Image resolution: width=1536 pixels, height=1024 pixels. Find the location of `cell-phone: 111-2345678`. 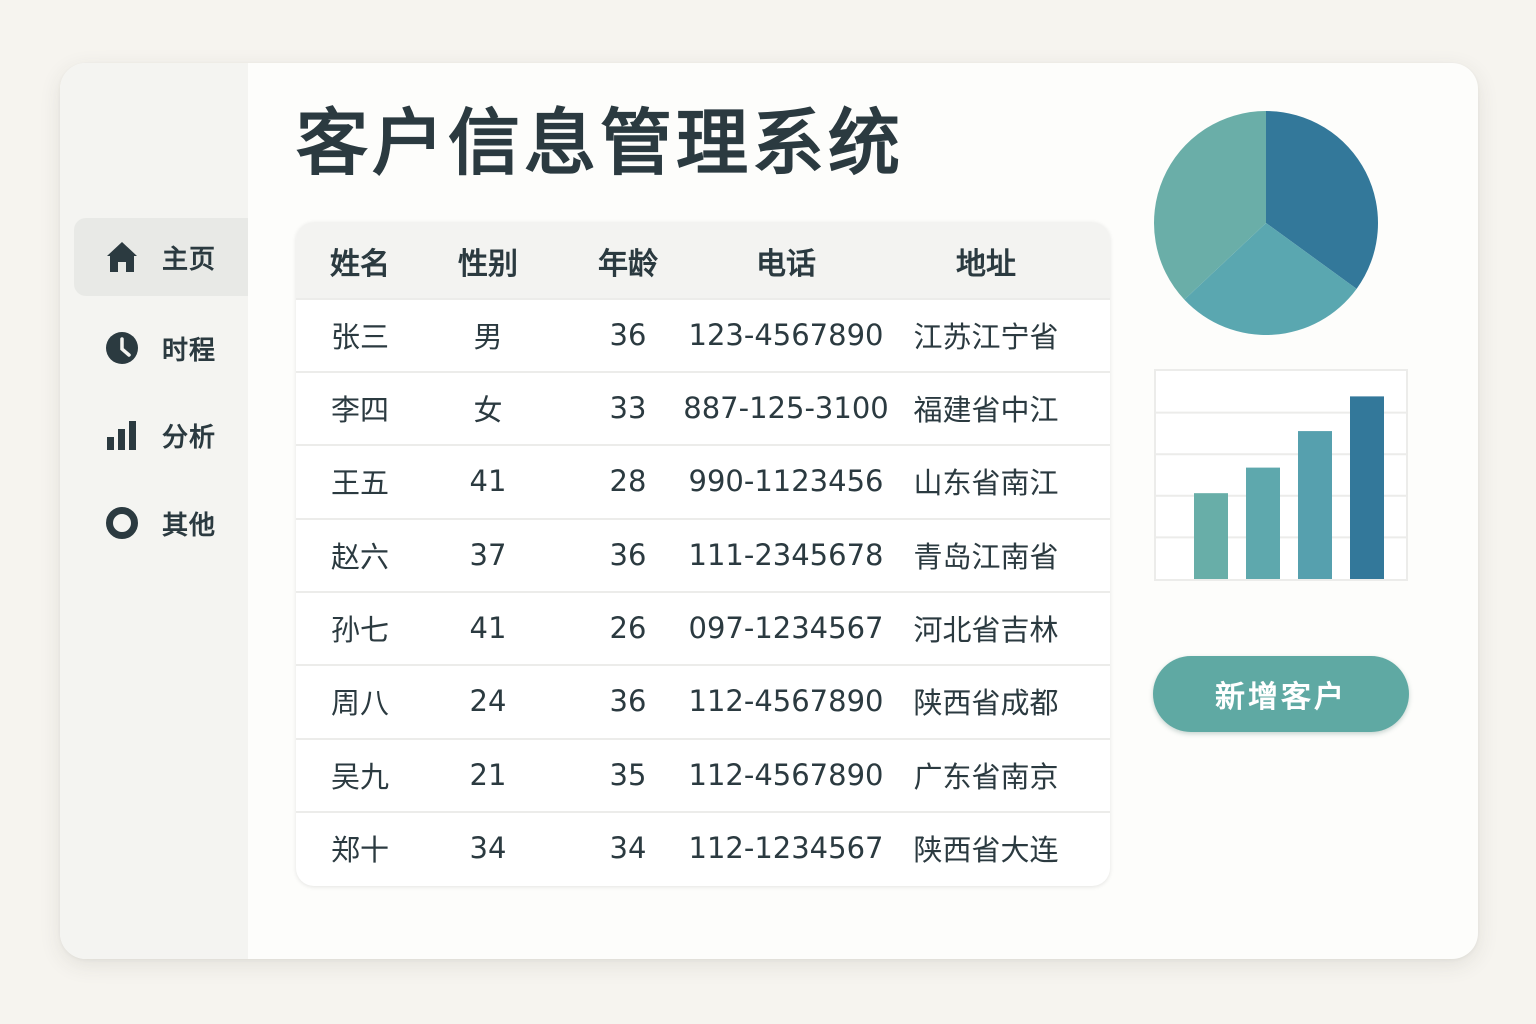

cell-phone: 111-2345678 is located at coordinates (786, 555).